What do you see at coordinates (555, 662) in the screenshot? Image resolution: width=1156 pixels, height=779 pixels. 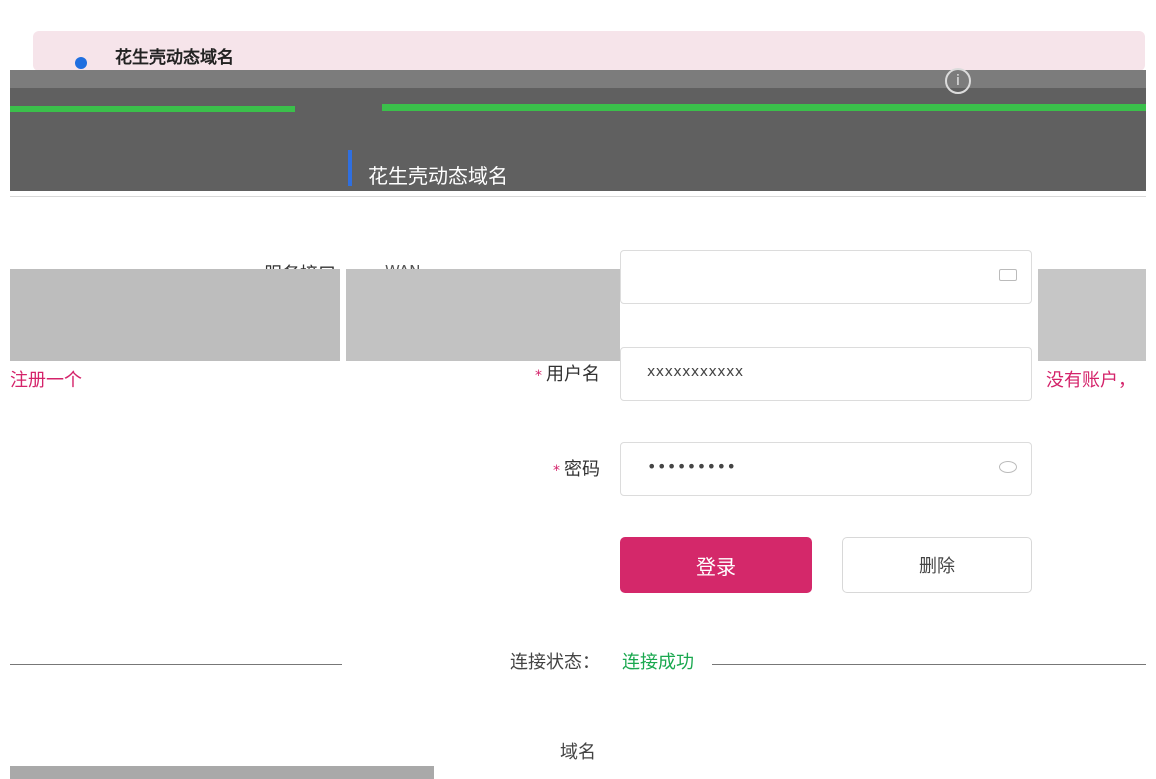 I see `status-label: 连接状态：` at bounding box center [555, 662].